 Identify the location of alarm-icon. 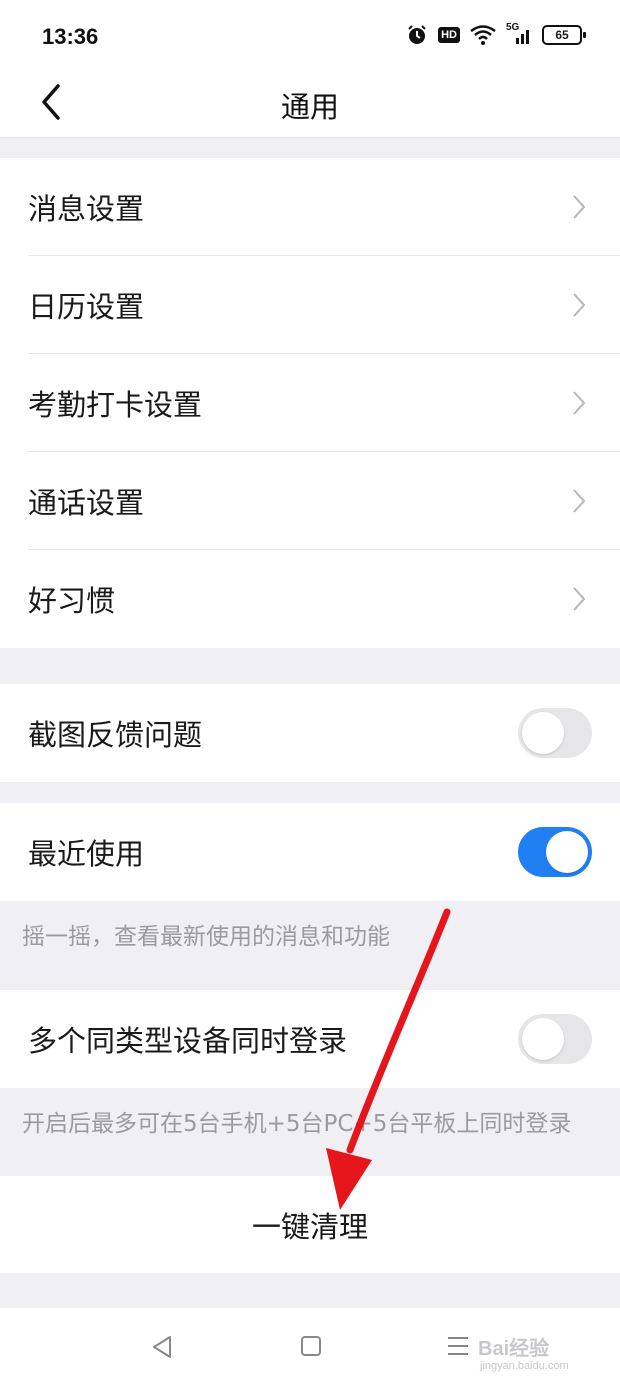
(417, 34).